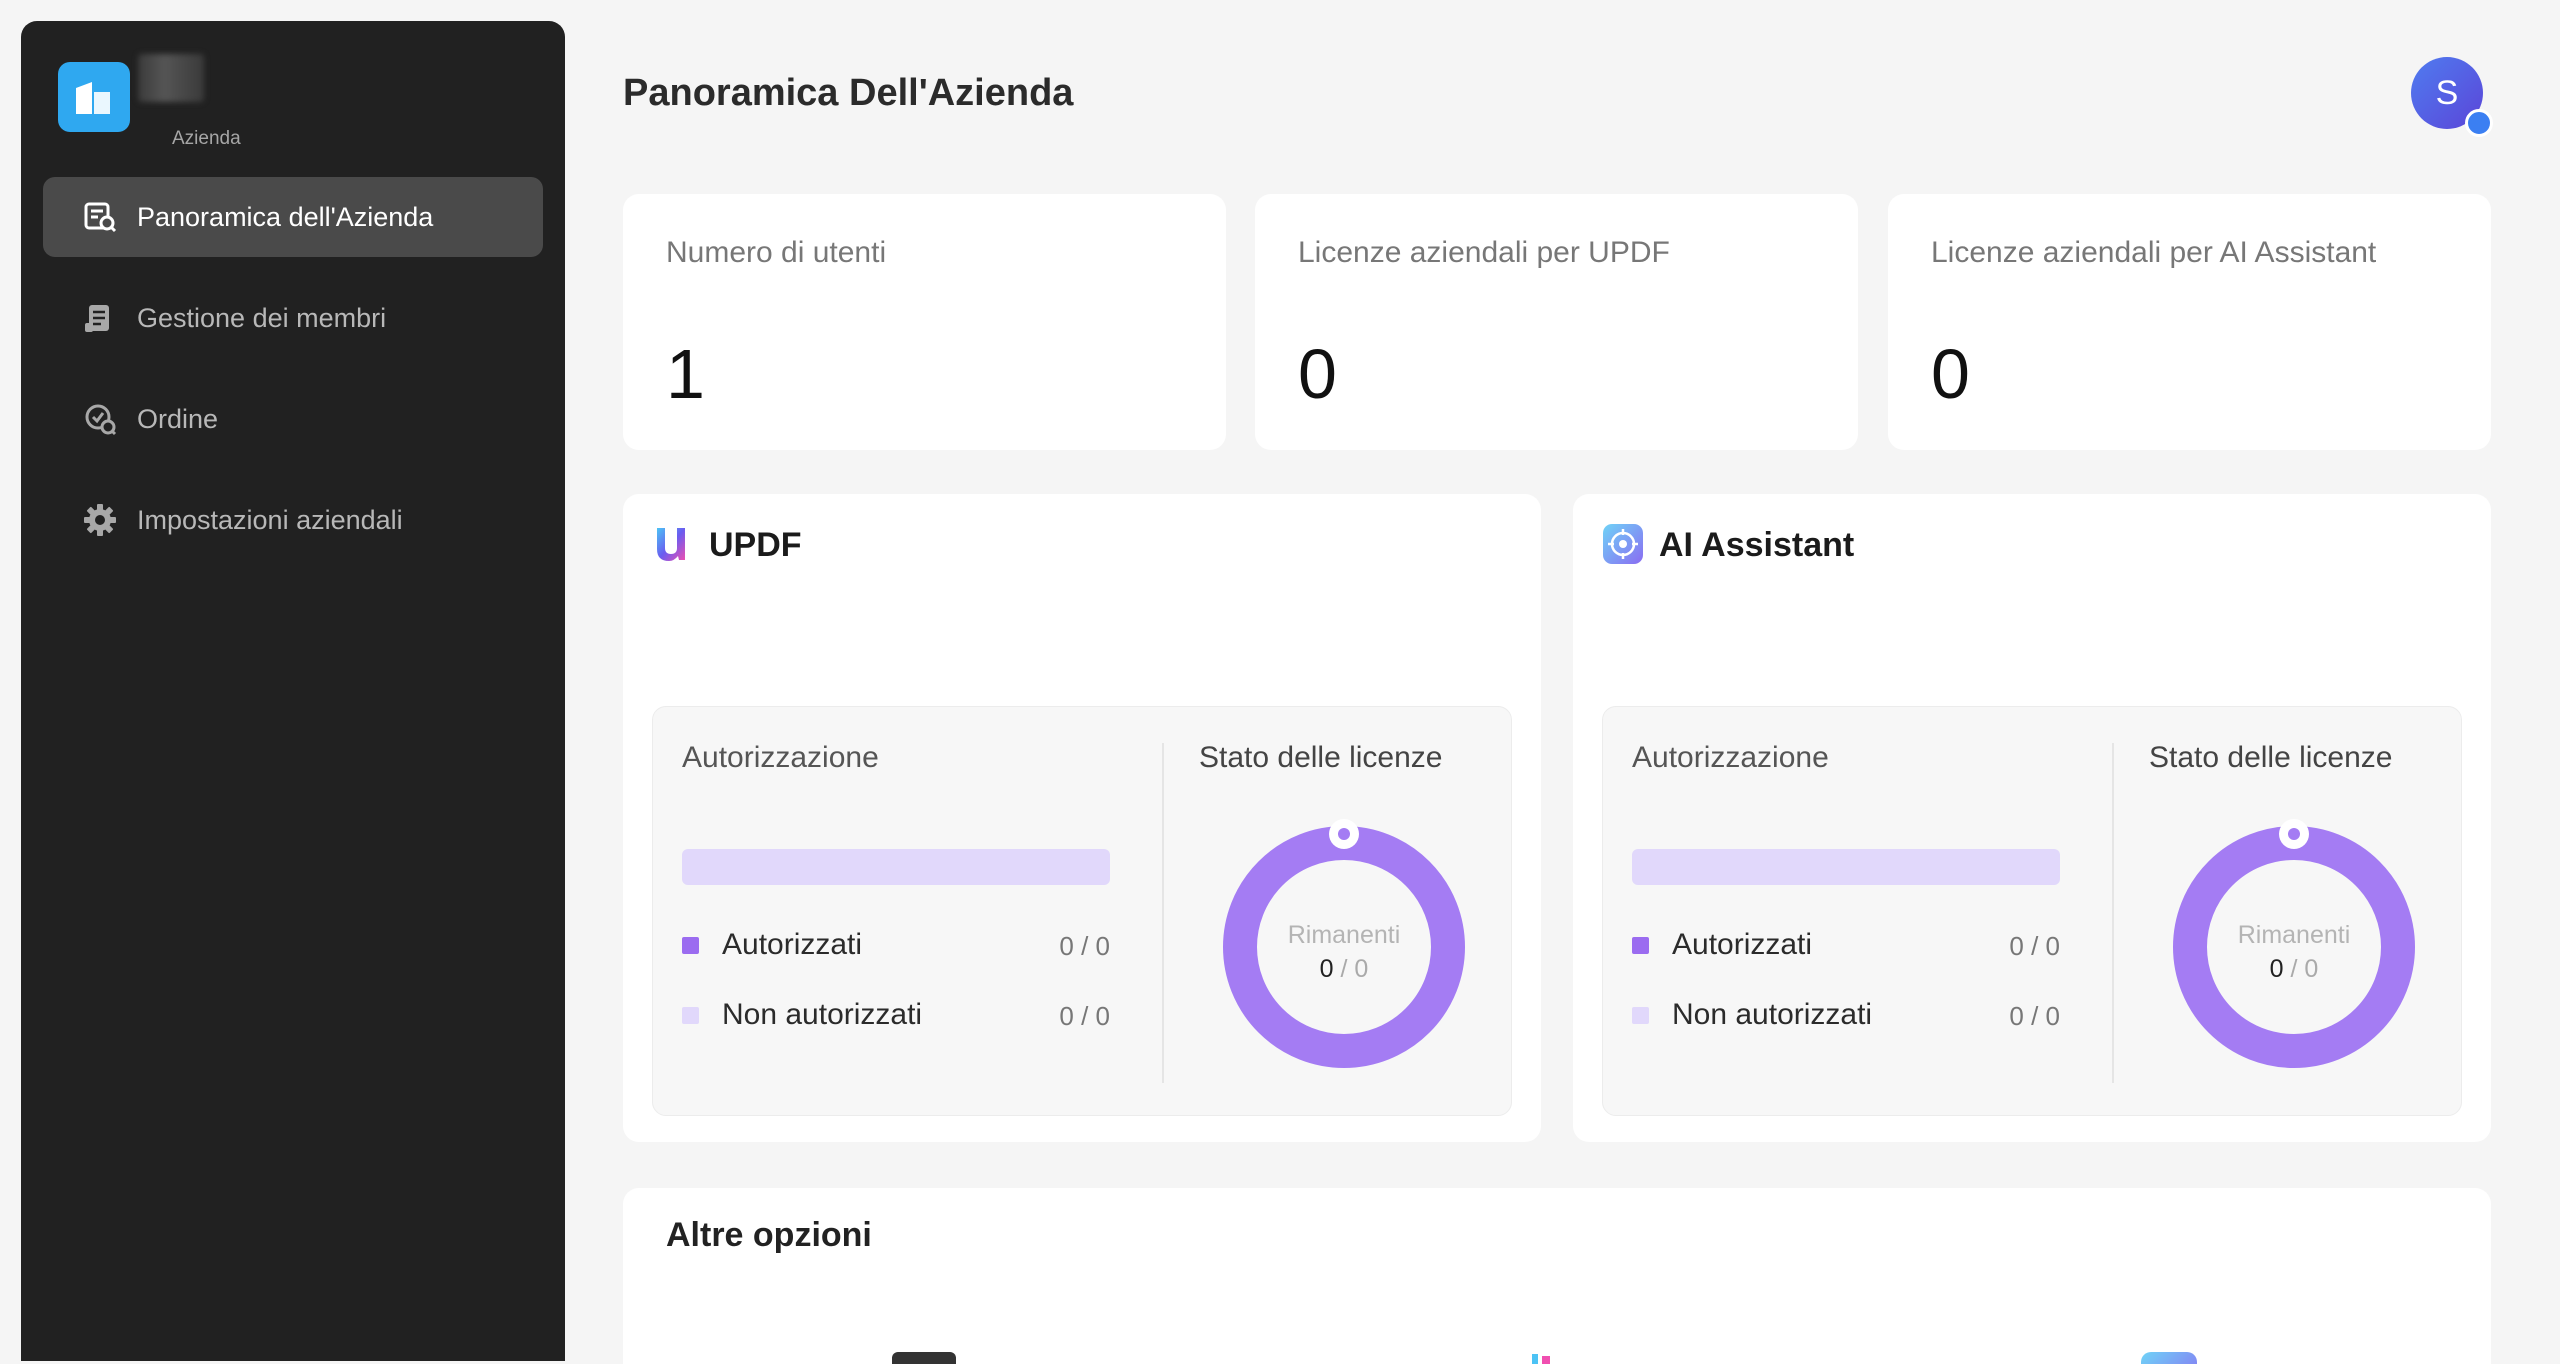 Image resolution: width=2560 pixels, height=1364 pixels. Describe the element at coordinates (171, 78) in the screenshot. I see `company-name-redacted` at that location.